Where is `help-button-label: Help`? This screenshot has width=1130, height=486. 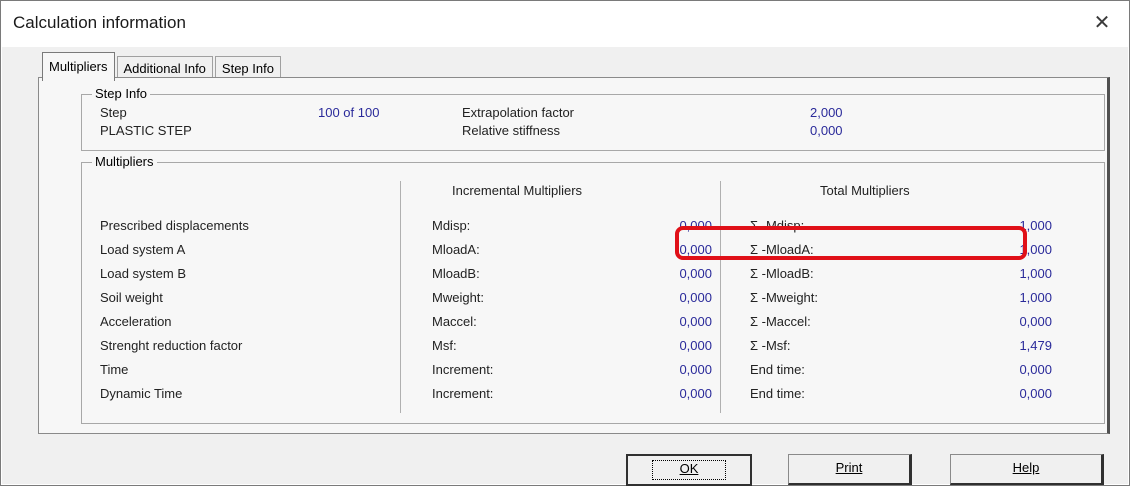 help-button-label: Help is located at coordinates (1026, 467).